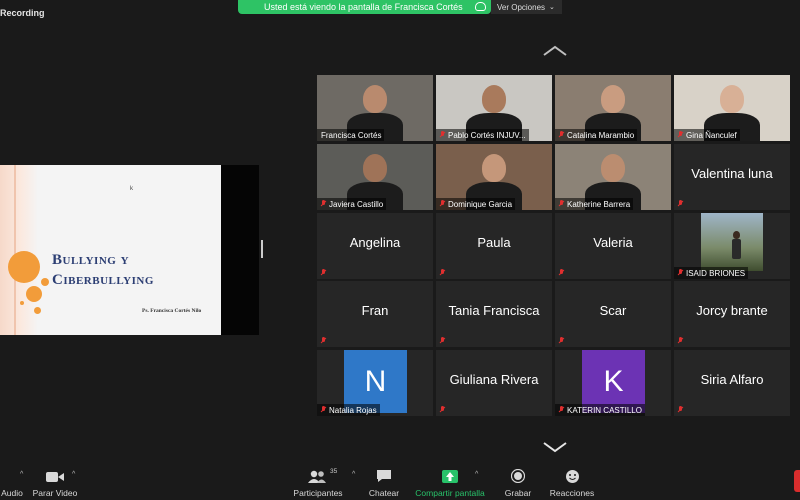  What do you see at coordinates (375, 383) in the screenshot?
I see `participant-tile: N Natalia Rojas` at bounding box center [375, 383].